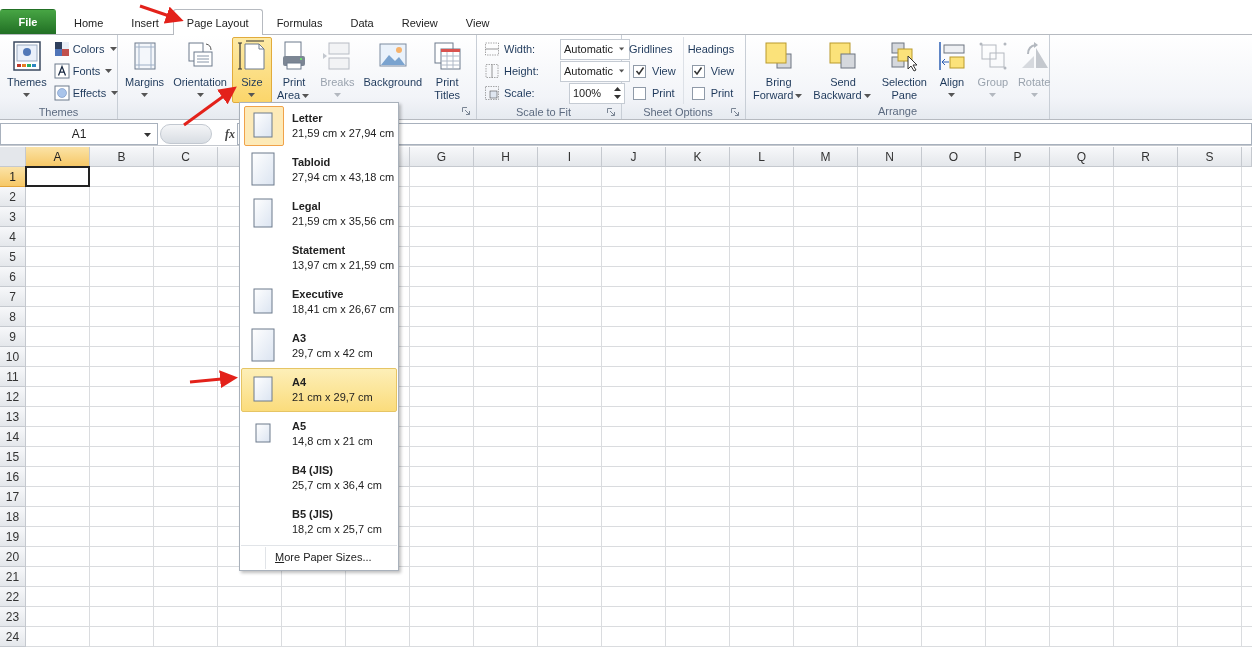 This screenshot has width=1252, height=654. Describe the element at coordinates (762, 157) in the screenshot. I see `column-header: L` at that location.